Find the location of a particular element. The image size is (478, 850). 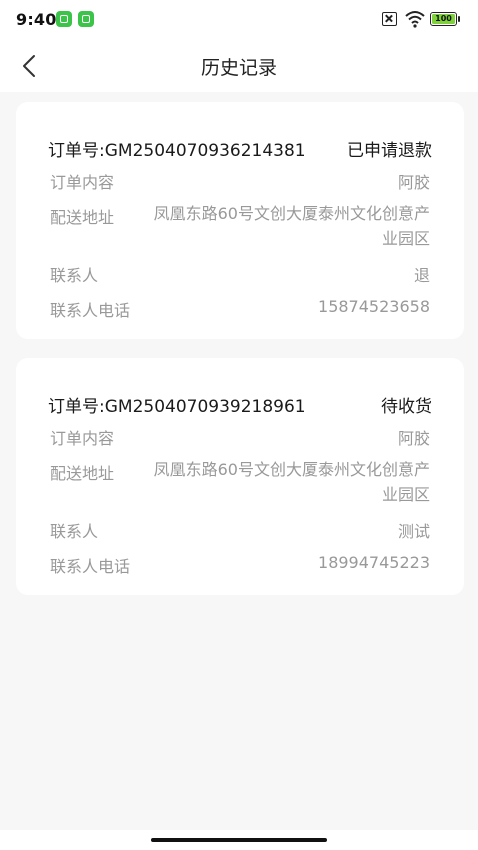

status-time: 9:40 is located at coordinates (36, 19).